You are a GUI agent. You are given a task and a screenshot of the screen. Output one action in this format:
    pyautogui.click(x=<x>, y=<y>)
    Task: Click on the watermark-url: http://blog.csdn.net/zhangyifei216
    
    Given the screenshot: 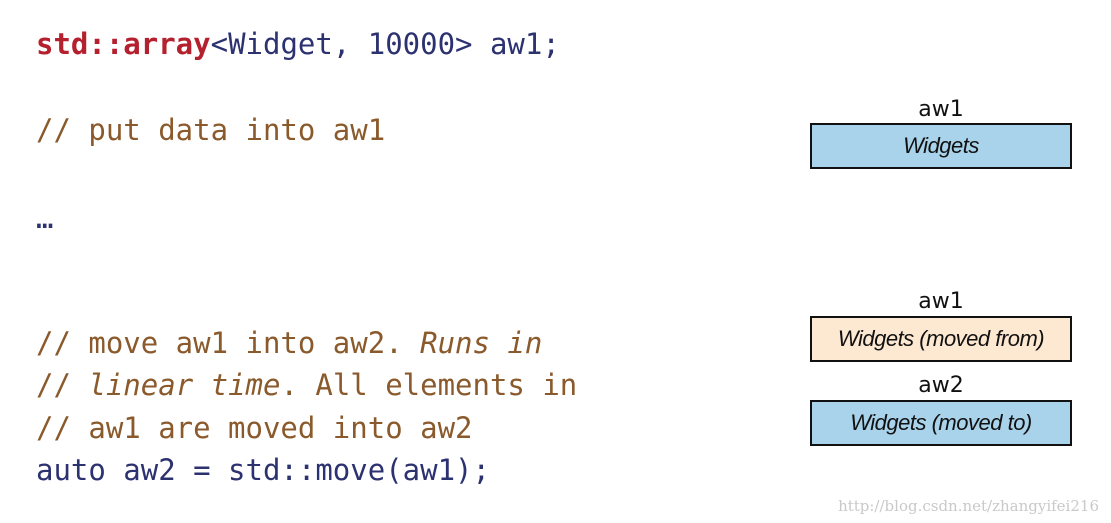 What is the action you would take?
    pyautogui.click(x=968, y=506)
    